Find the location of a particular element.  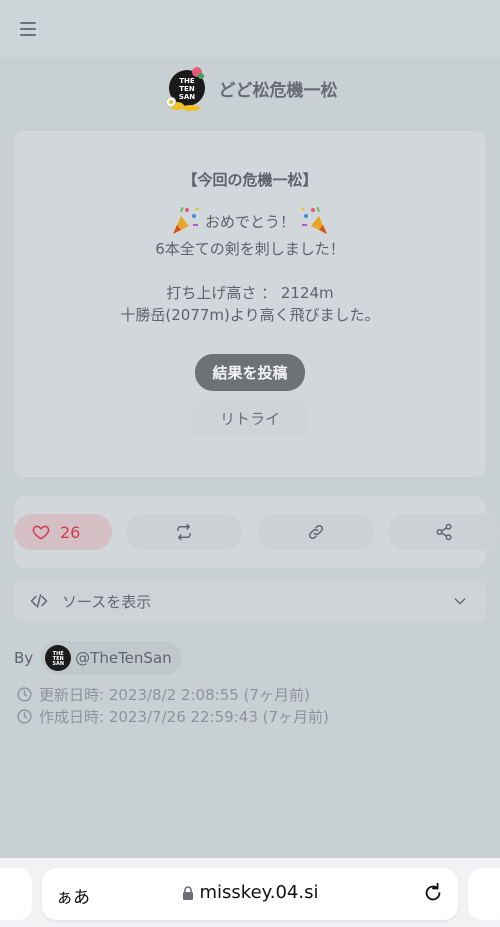

address-bar: ぁあ misskey.04.si is located at coordinates (250, 894).